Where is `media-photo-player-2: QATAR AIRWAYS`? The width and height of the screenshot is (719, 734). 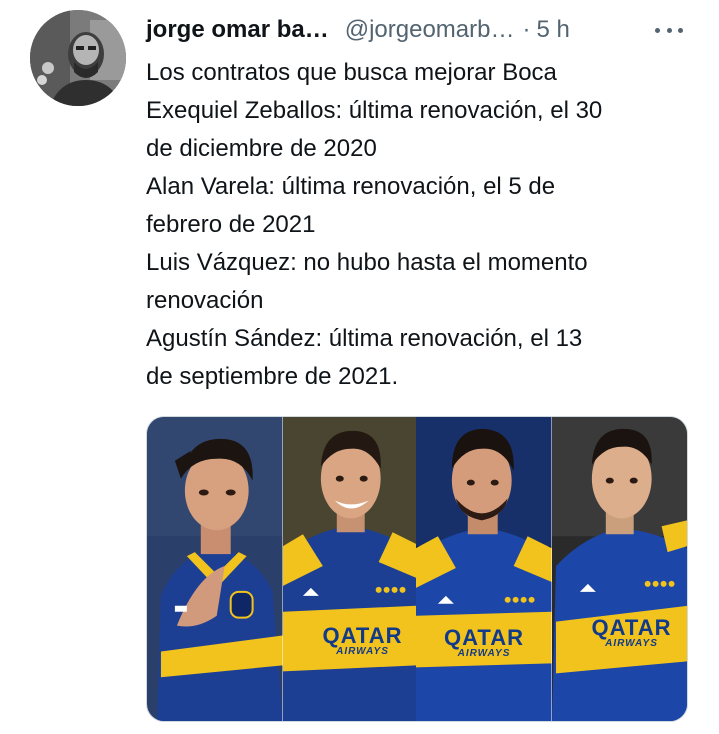 media-photo-player-2: QATAR AIRWAYS is located at coordinates (349, 569).